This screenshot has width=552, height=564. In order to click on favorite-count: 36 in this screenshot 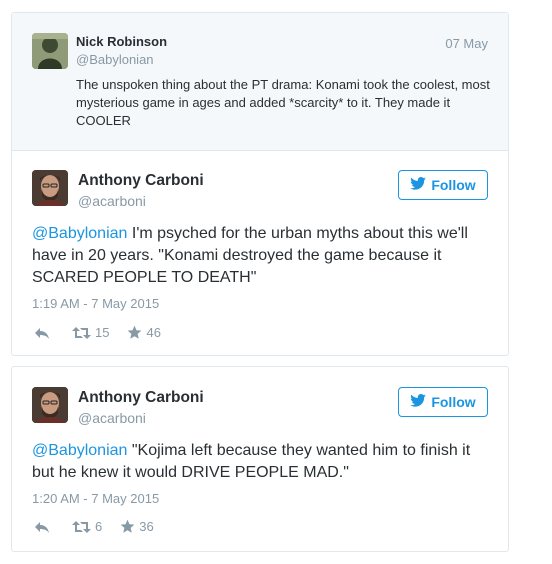, I will do `click(146, 526)`.